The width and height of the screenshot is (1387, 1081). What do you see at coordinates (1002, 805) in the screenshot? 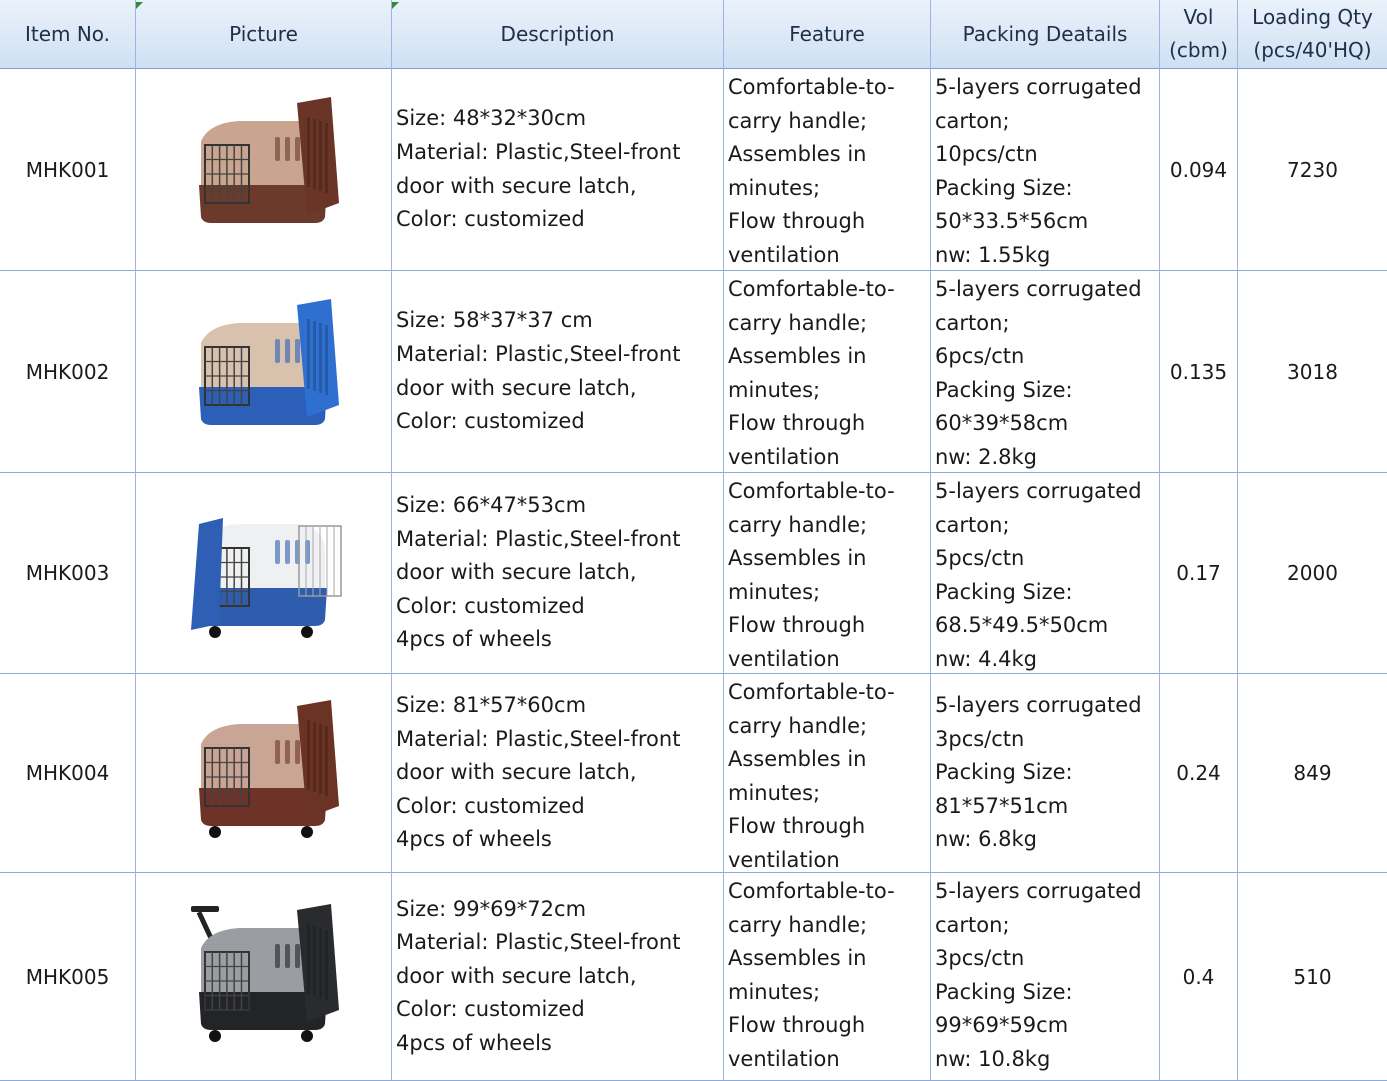
I see `packing-cell-line: 81*57*51cm` at bounding box center [1002, 805].